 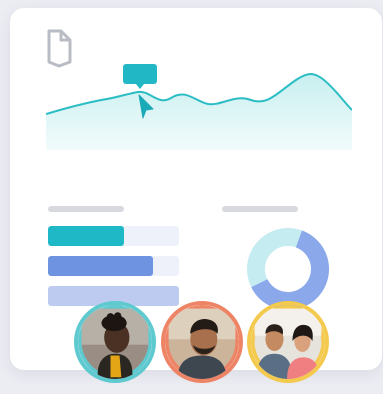 What do you see at coordinates (86, 209) in the screenshot?
I see `skeleton-label-bars` at bounding box center [86, 209].